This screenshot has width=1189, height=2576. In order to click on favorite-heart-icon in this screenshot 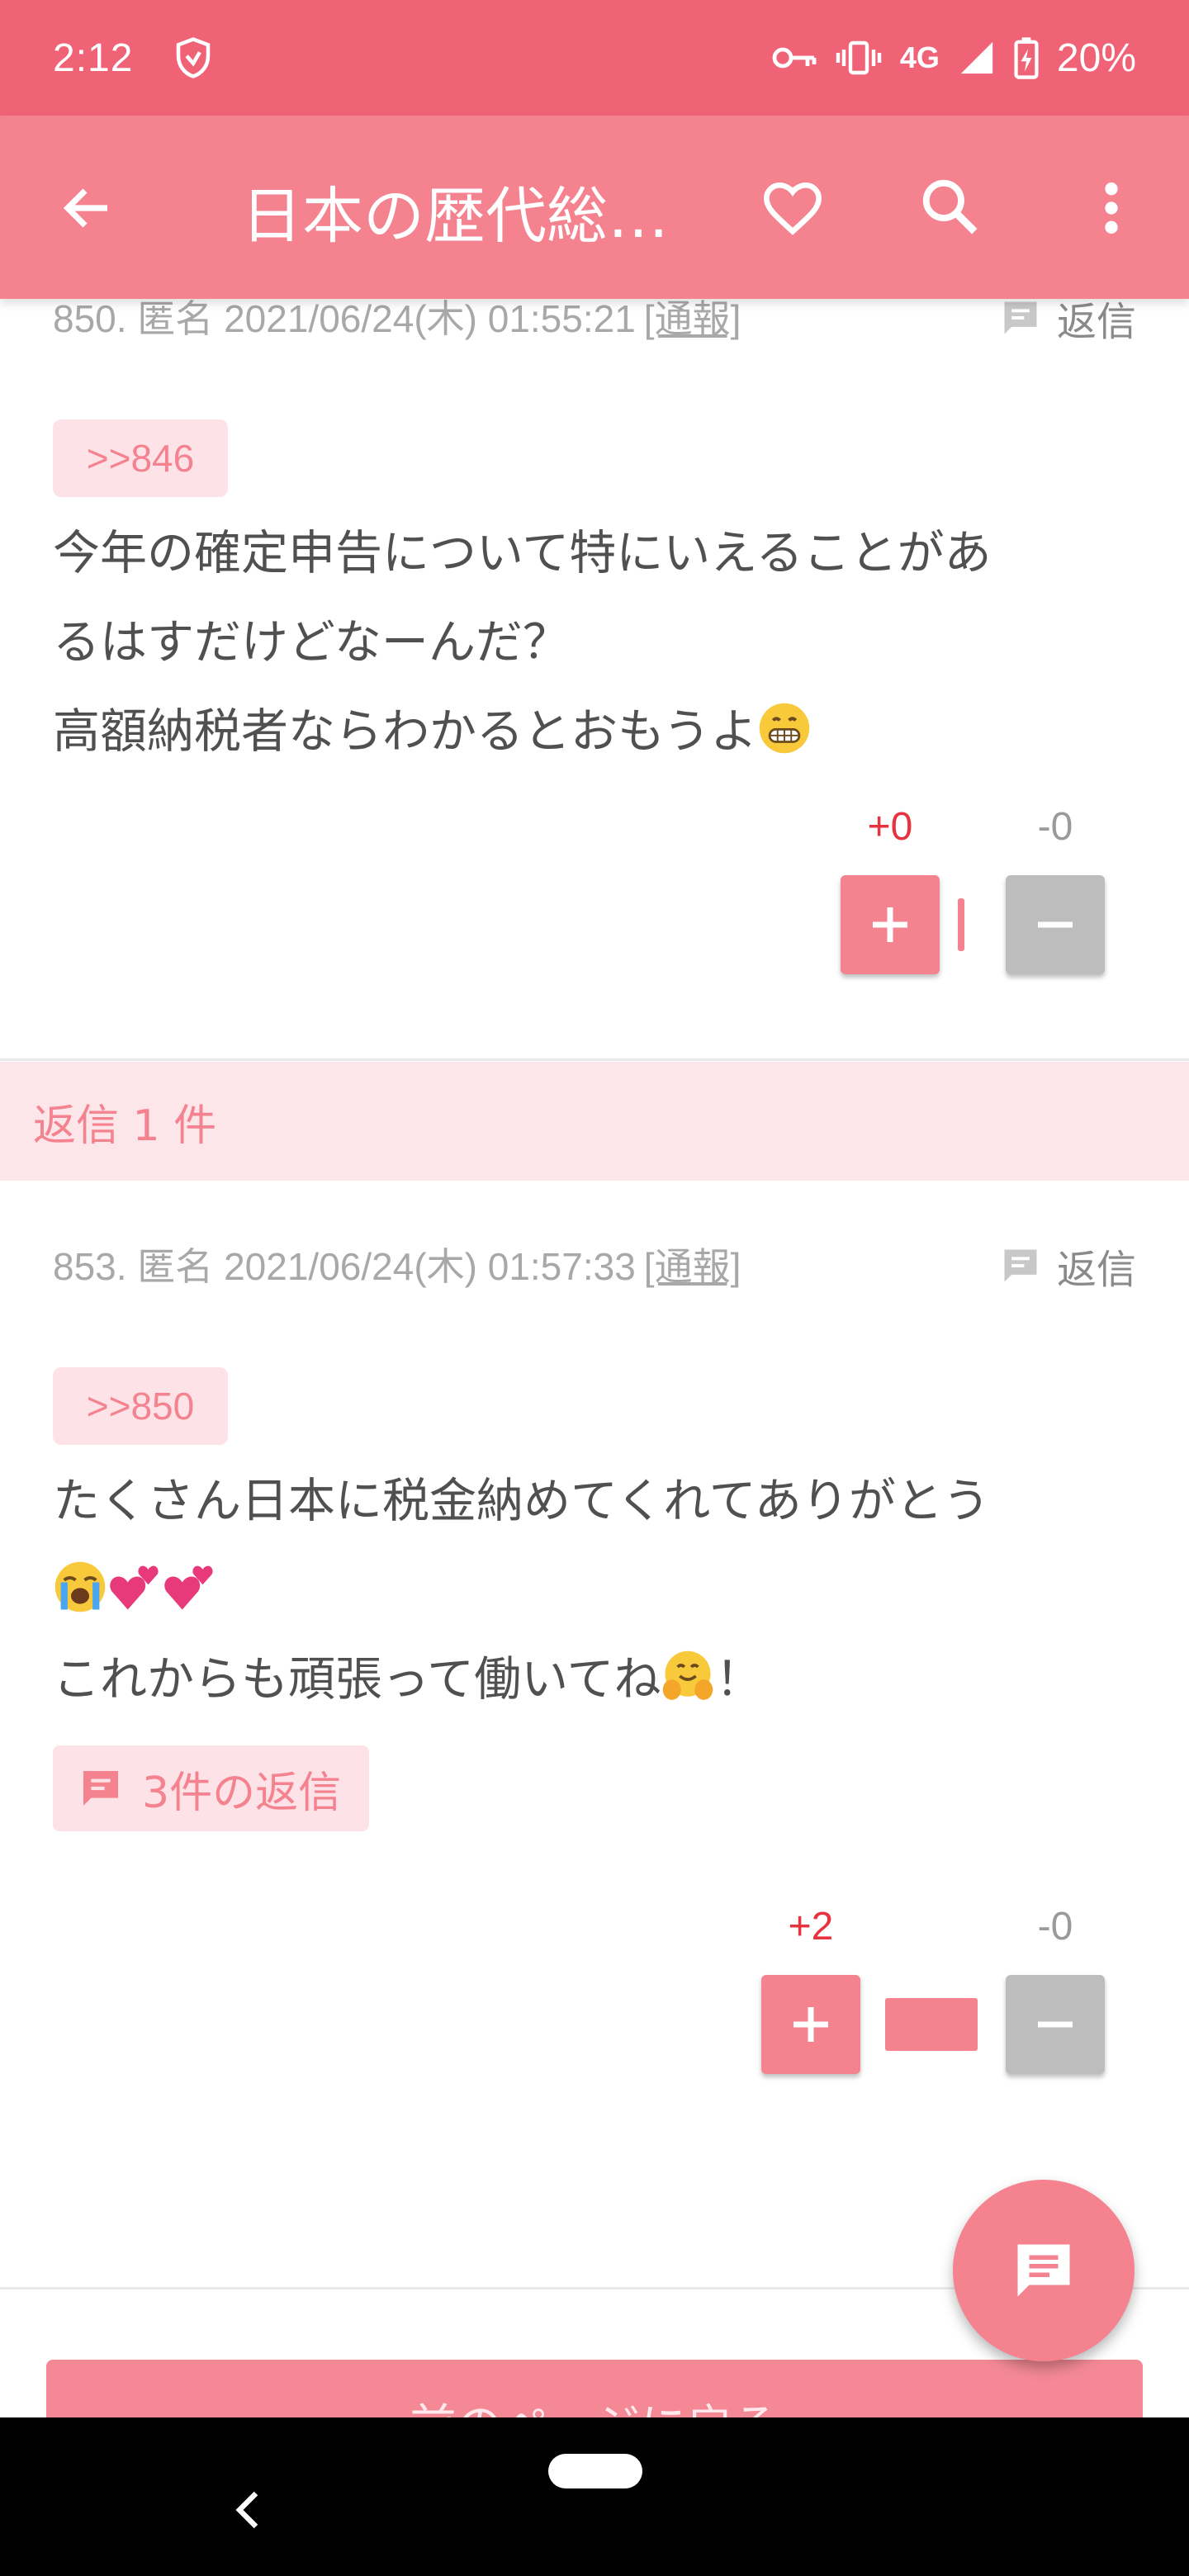, I will do `click(793, 208)`.